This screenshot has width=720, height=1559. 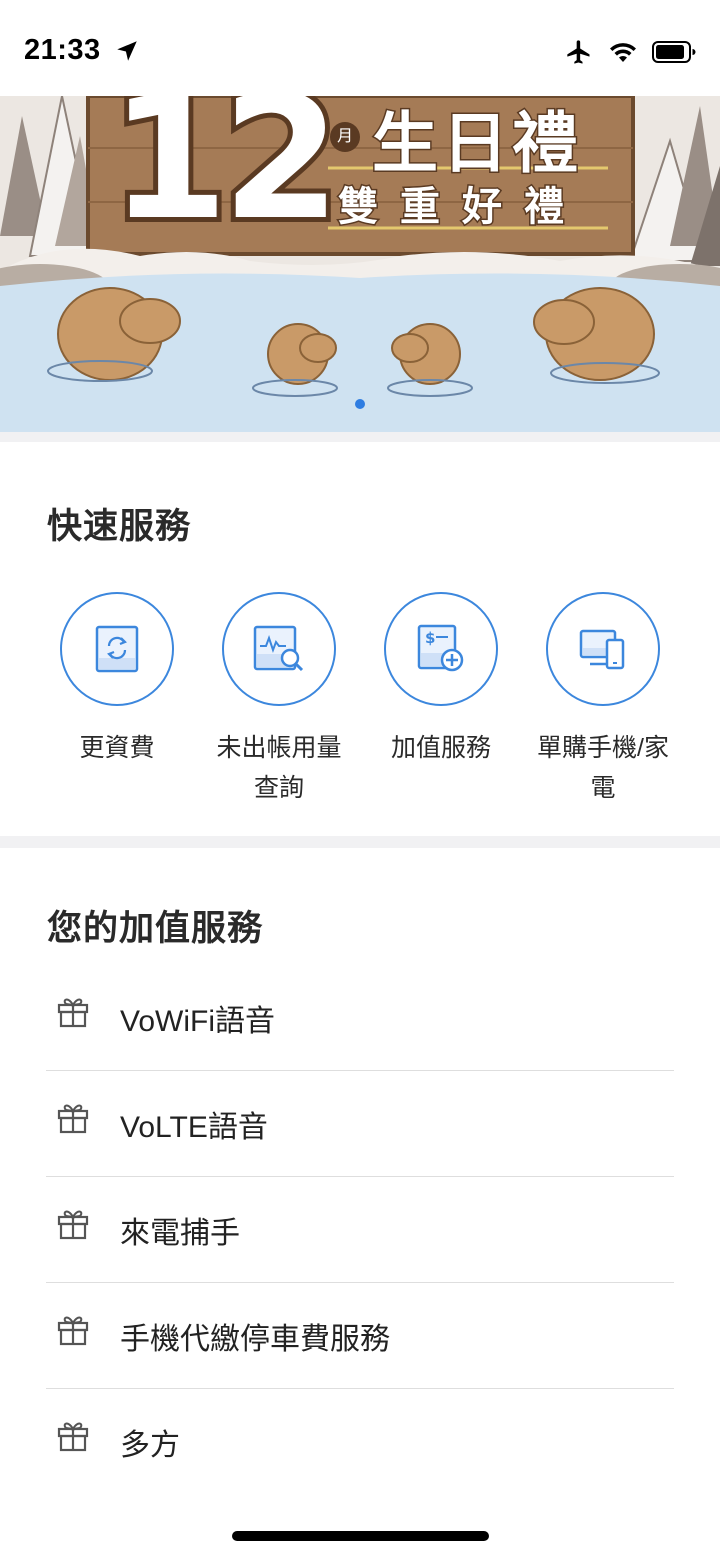 I want to click on vas-item-label: 手機代繳停車費服務, so click(x=255, y=1339).